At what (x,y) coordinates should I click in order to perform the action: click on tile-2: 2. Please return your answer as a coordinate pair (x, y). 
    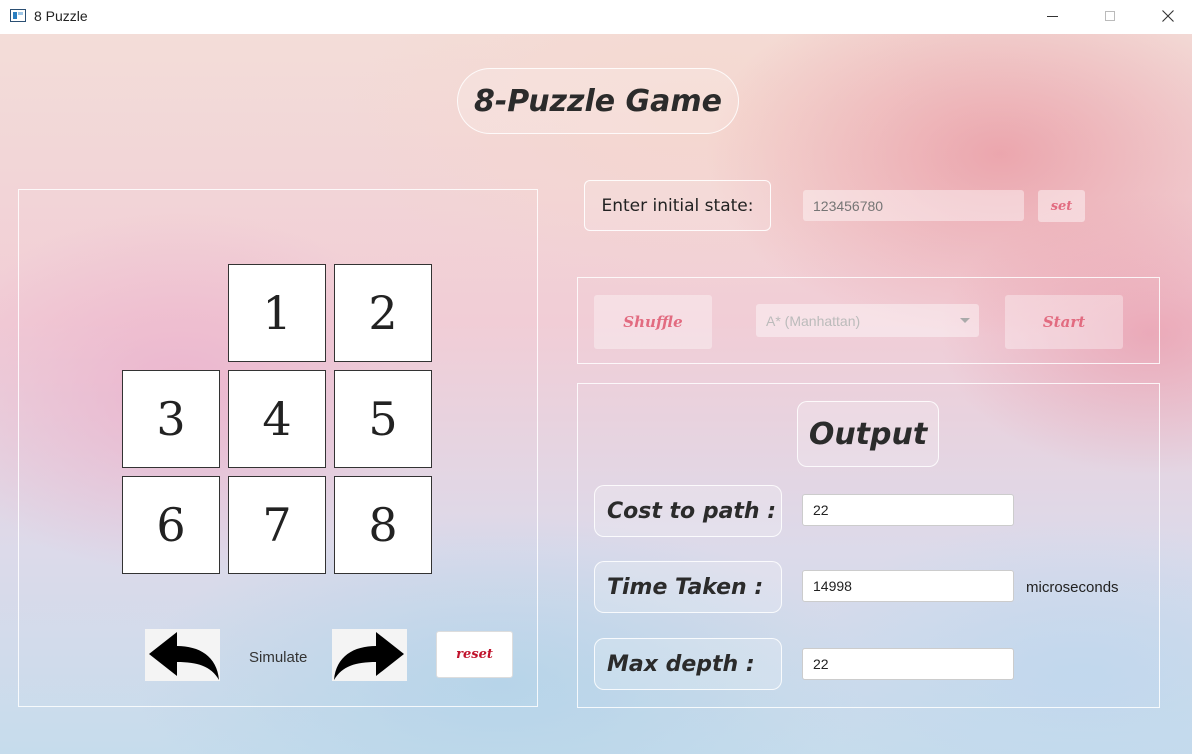
    Looking at the image, I should click on (383, 313).